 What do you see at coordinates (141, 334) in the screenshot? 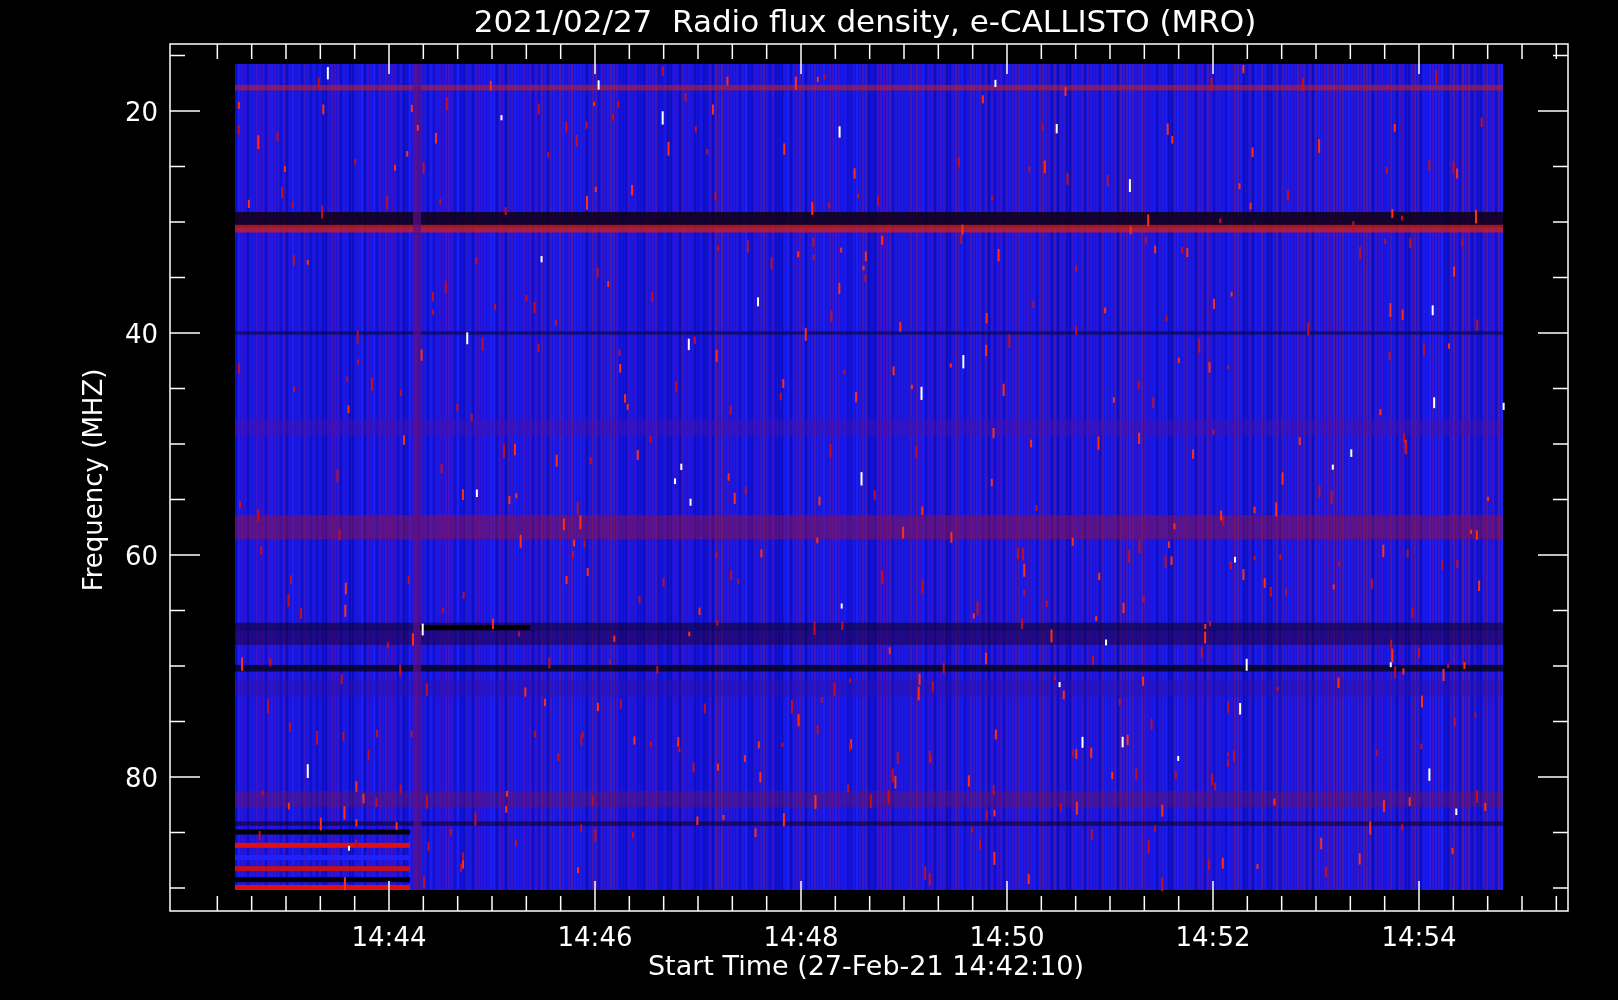
I see `y-tick-label: 40` at bounding box center [141, 334].